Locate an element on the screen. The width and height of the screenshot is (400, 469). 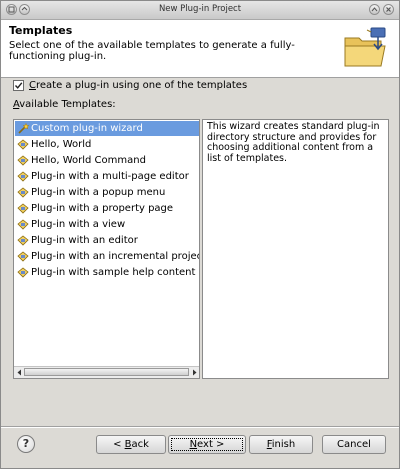
title-bar: New Plug-in Project is located at coordinates (200, 10).